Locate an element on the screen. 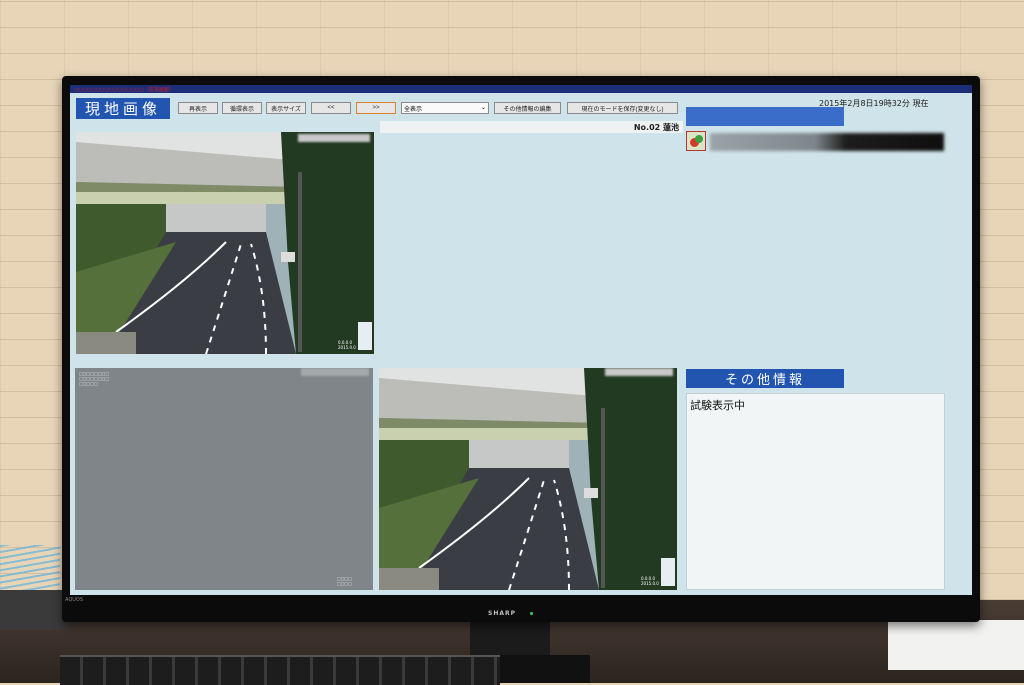 The image size is (1024, 685). brand-logo: SHARP is located at coordinates (502, 613).